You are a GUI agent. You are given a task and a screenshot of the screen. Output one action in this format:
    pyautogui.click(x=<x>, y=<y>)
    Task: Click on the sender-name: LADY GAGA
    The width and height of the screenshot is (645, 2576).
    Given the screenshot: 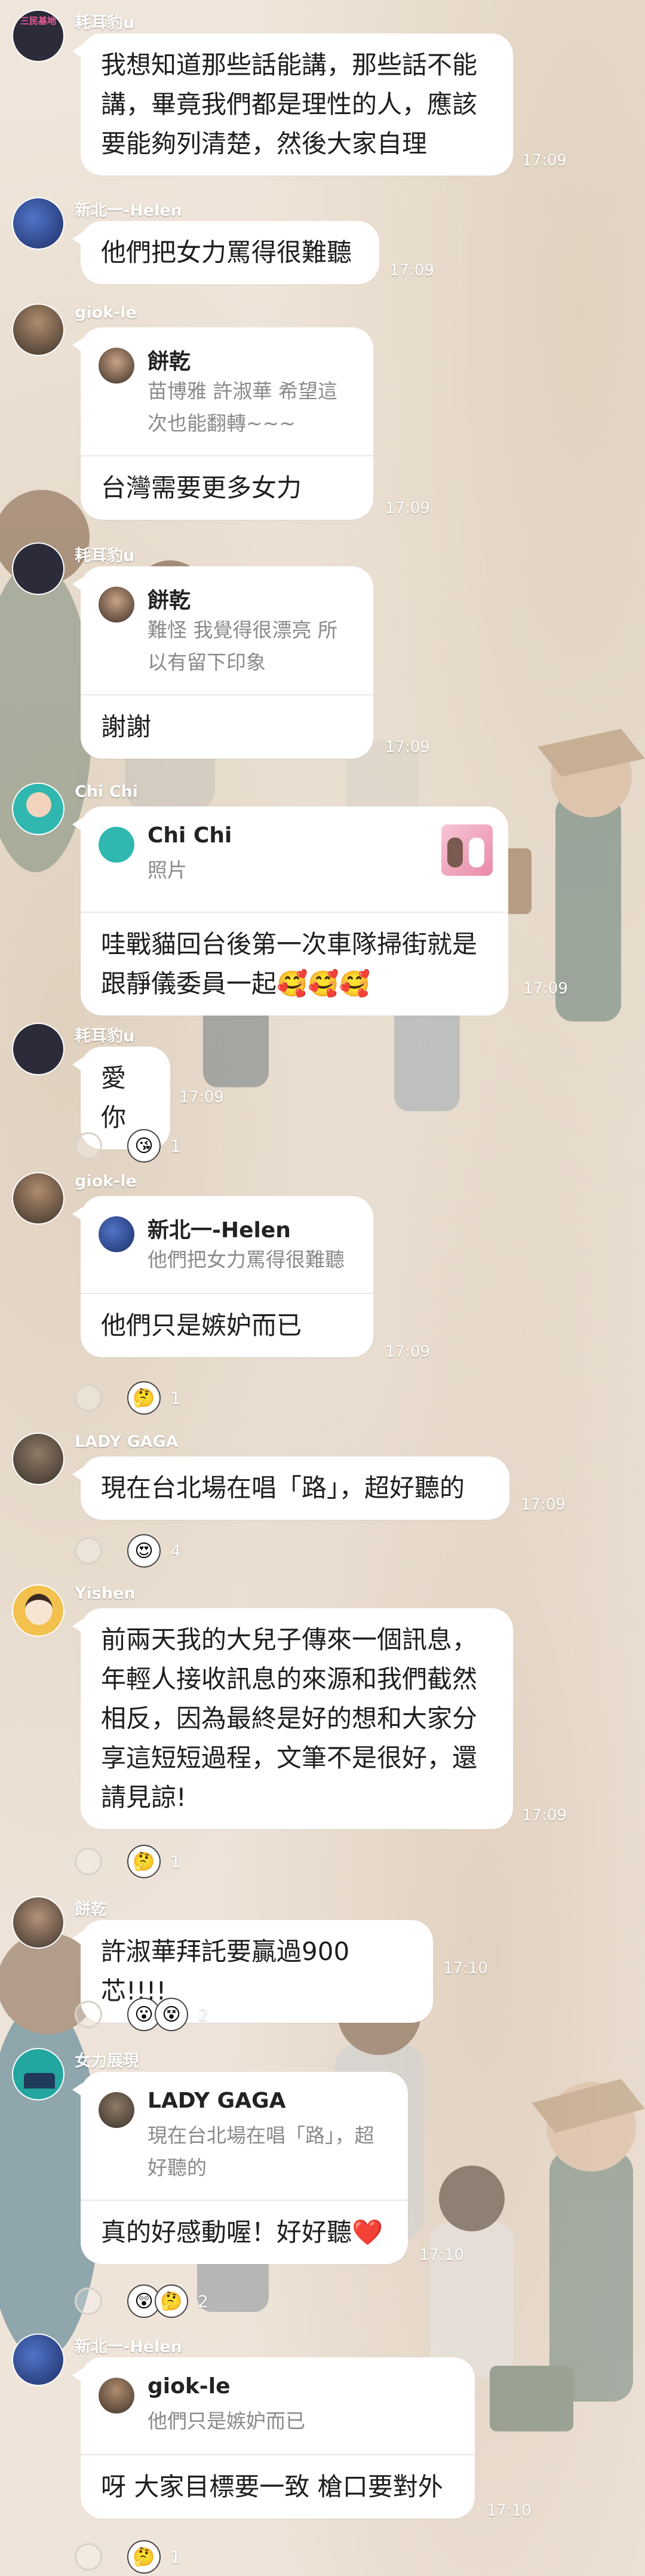 What is the action you would take?
    pyautogui.click(x=127, y=1442)
    